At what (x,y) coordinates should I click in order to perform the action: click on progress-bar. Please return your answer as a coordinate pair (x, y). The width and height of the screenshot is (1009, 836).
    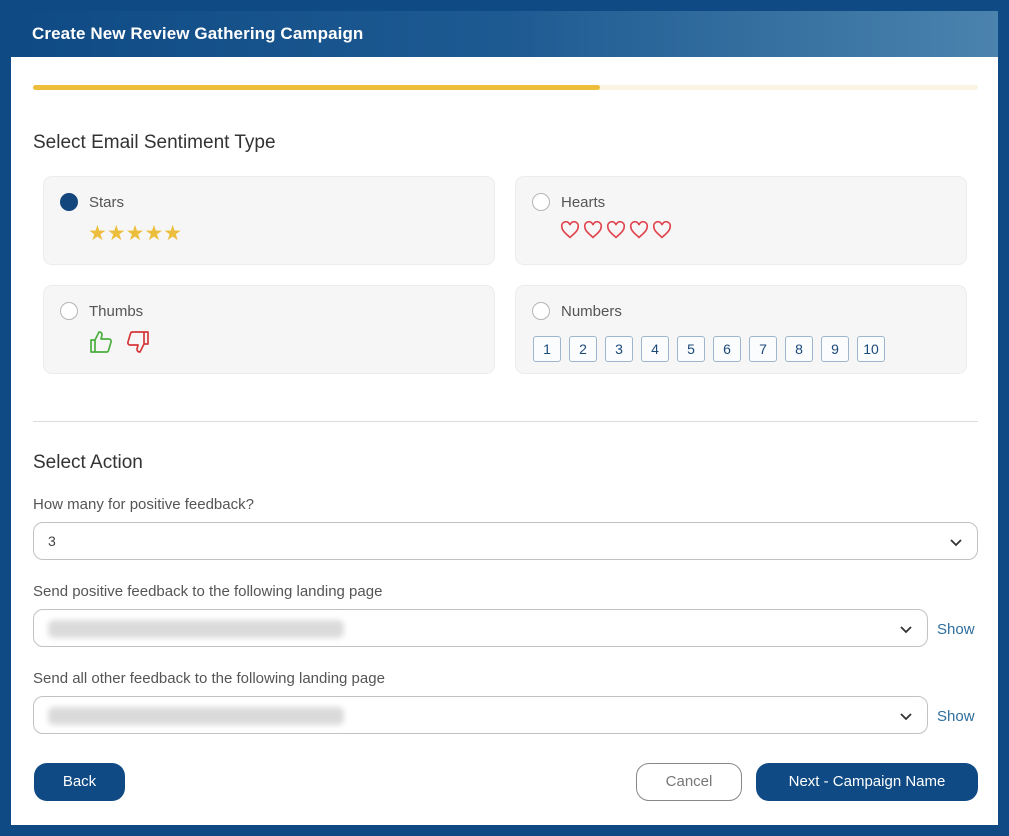
    Looking at the image, I should click on (505, 87).